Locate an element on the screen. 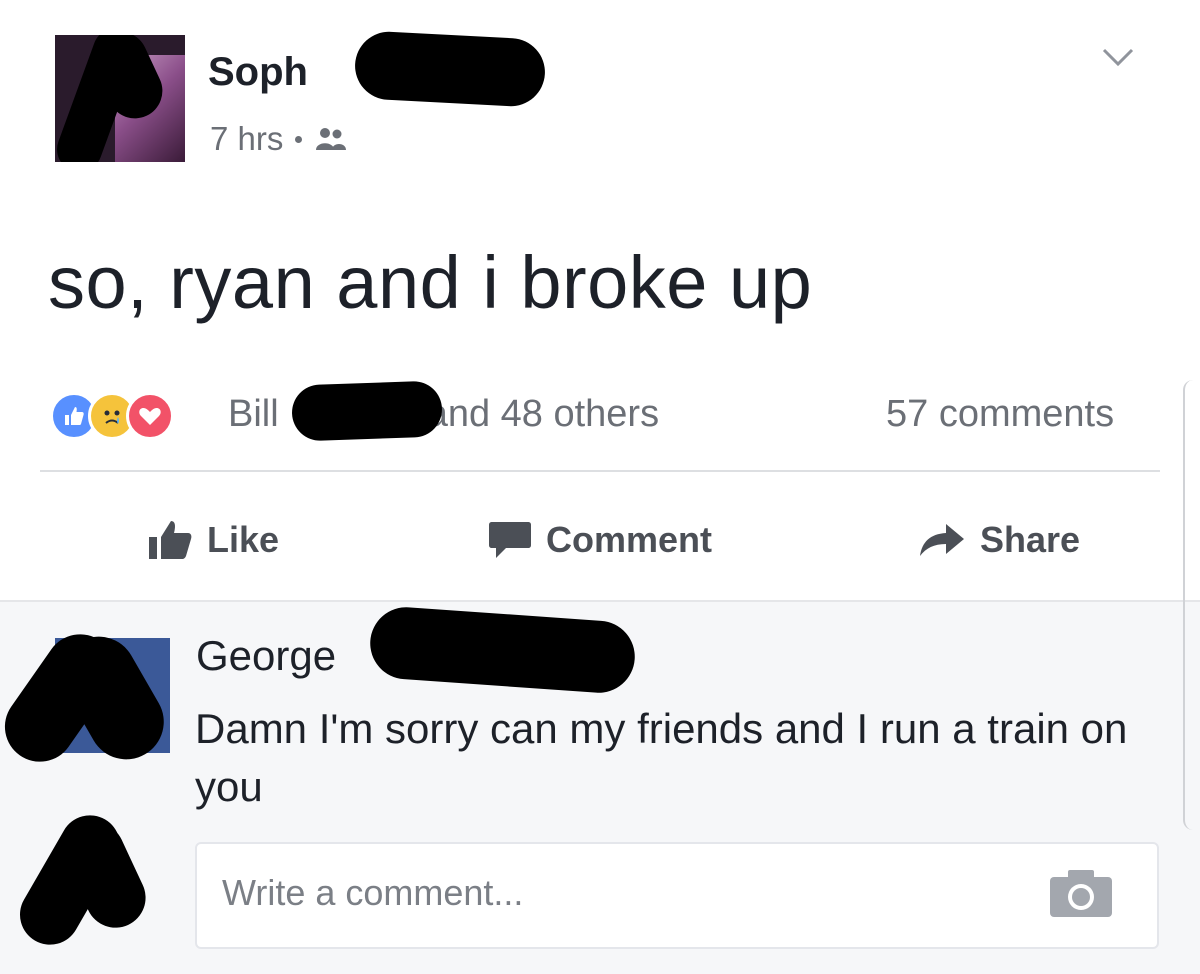  post-time: 7 hrs is located at coordinates (246, 139).